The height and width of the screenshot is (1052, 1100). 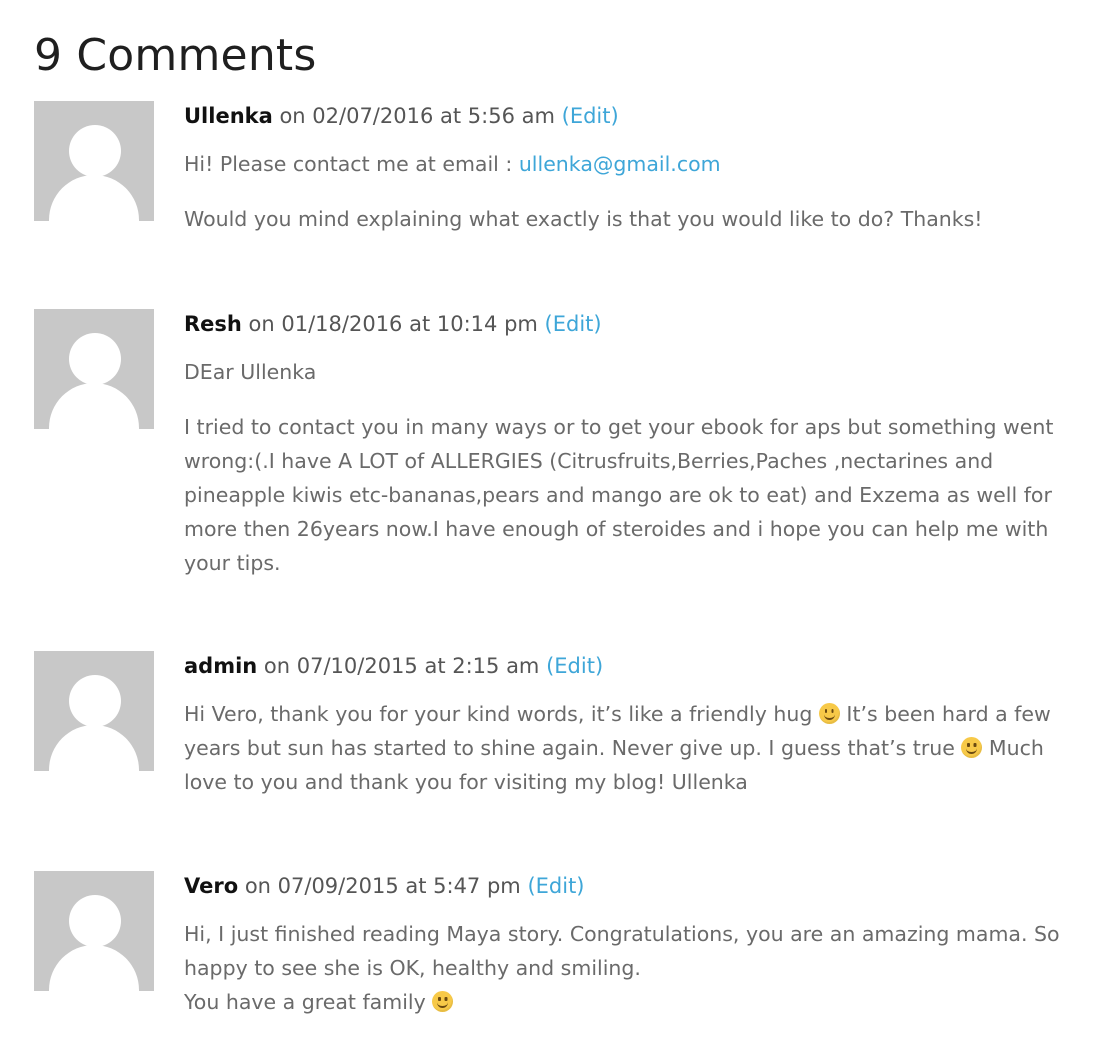 What do you see at coordinates (393, 324) in the screenshot?
I see `comment-date: on 01/18/2016 at 10:14 pm` at bounding box center [393, 324].